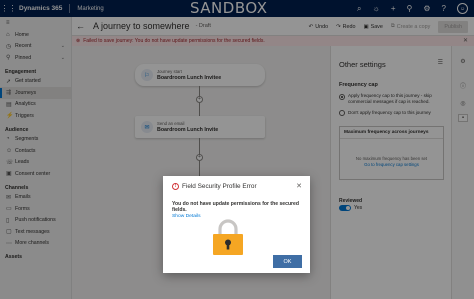 Image resolution: width=474 pixels, height=299 pixels. What do you see at coordinates (287, 261) in the screenshot?
I see `ok-button: OK` at bounding box center [287, 261].